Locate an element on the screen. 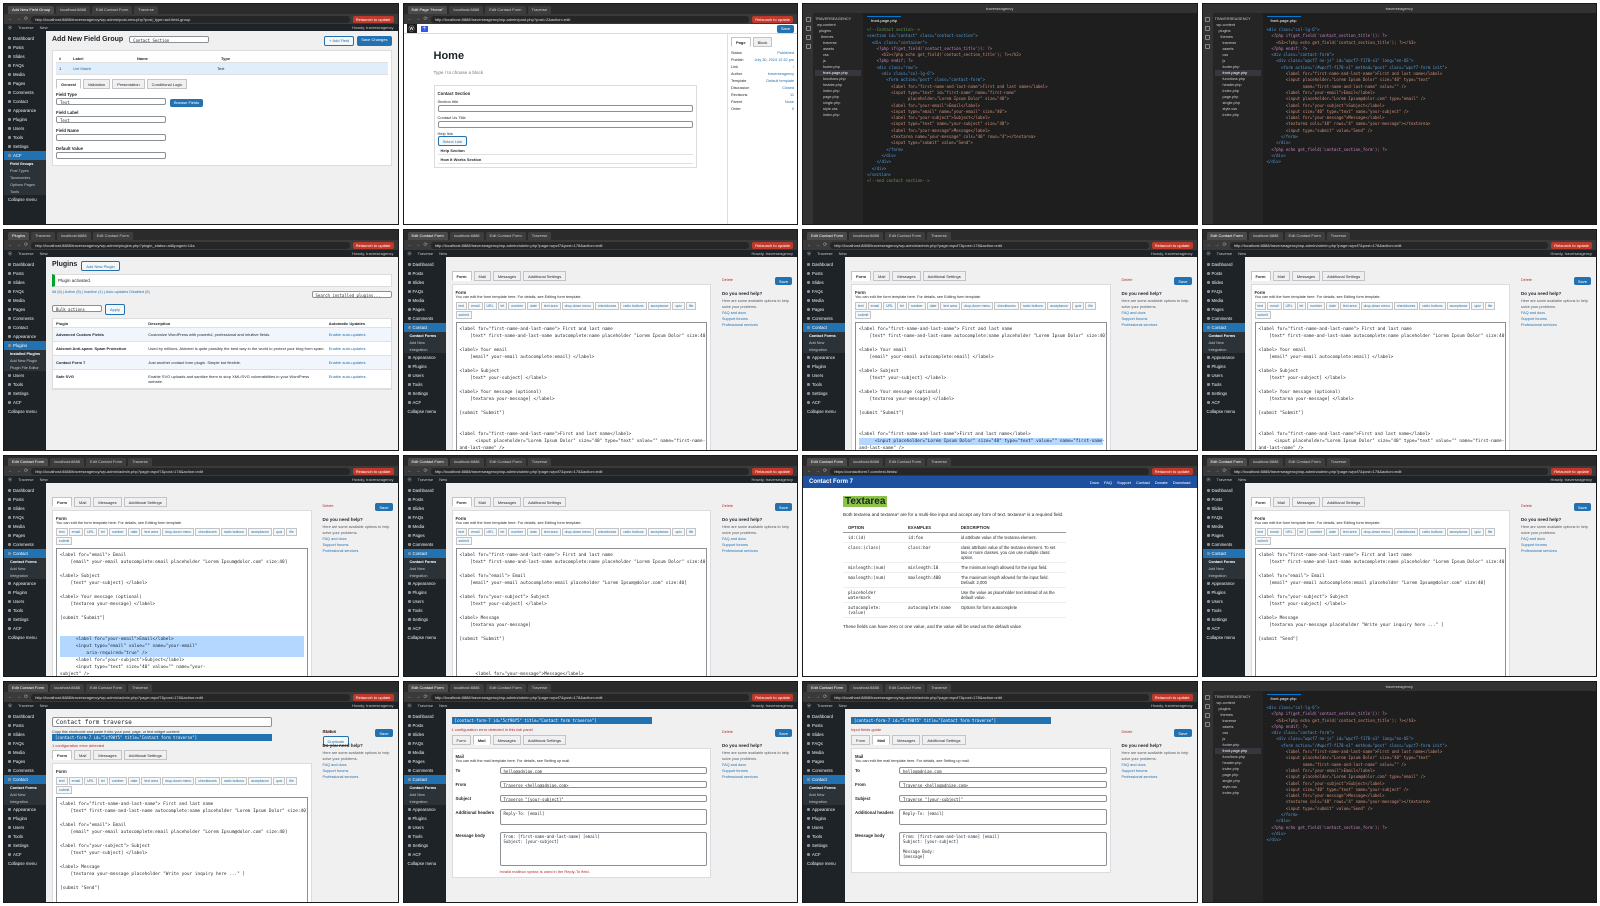 The height and width of the screenshot is (906, 1600). admin-menu-item: FAQs is located at coordinates (425, 743).